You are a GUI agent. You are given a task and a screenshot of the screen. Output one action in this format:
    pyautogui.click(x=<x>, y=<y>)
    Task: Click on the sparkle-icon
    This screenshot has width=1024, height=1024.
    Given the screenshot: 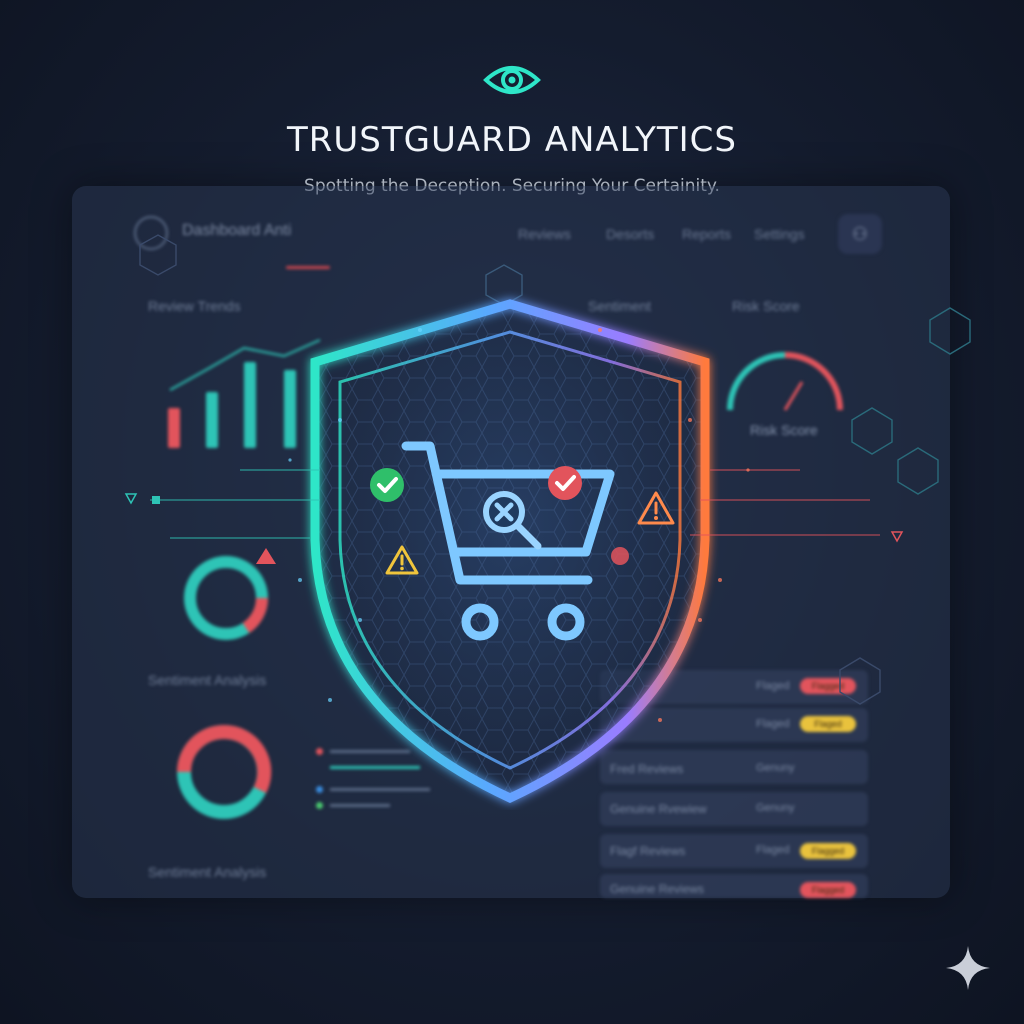 What is the action you would take?
    pyautogui.click(x=968, y=968)
    